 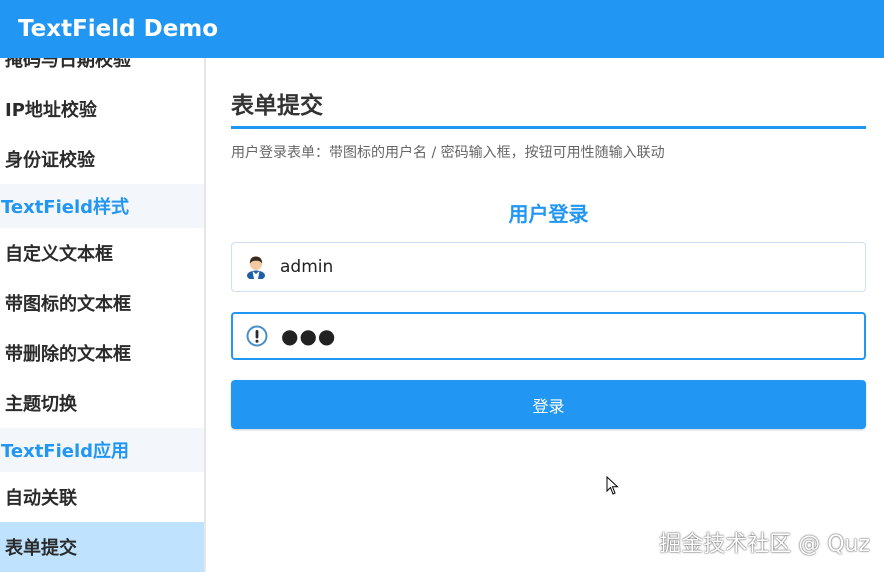 I want to click on app-bar: TextField Demo, so click(x=442, y=29).